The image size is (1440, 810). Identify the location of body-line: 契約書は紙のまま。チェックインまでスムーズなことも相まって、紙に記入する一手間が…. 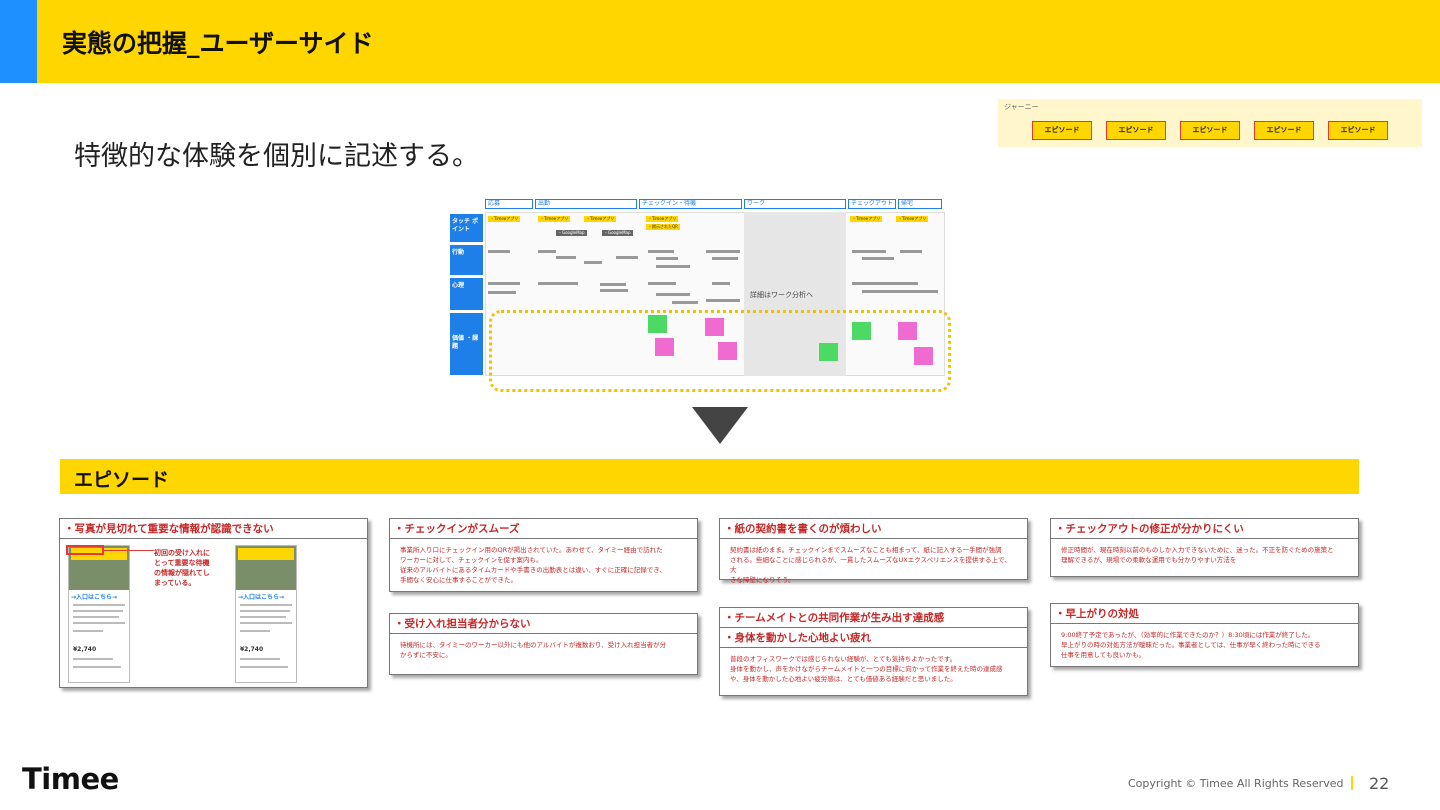
(866, 550).